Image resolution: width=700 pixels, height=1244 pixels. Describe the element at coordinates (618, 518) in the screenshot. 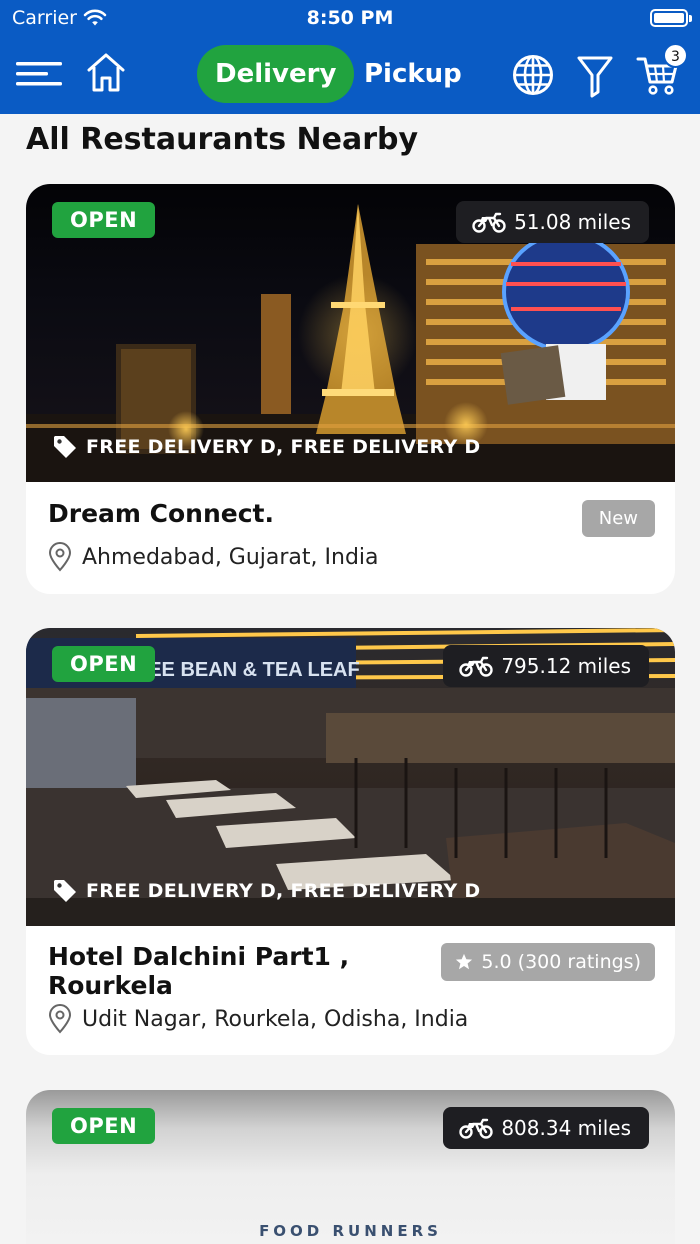

I see `new-tag: New` at that location.